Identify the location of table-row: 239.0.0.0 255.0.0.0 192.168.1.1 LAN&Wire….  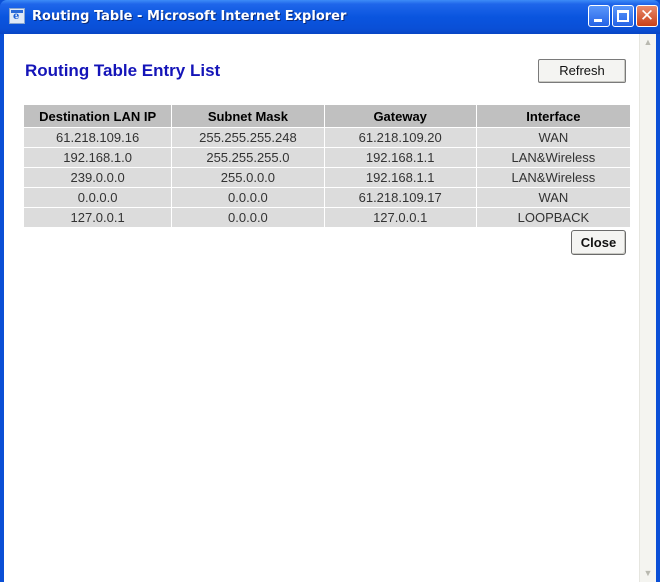
(327, 177).